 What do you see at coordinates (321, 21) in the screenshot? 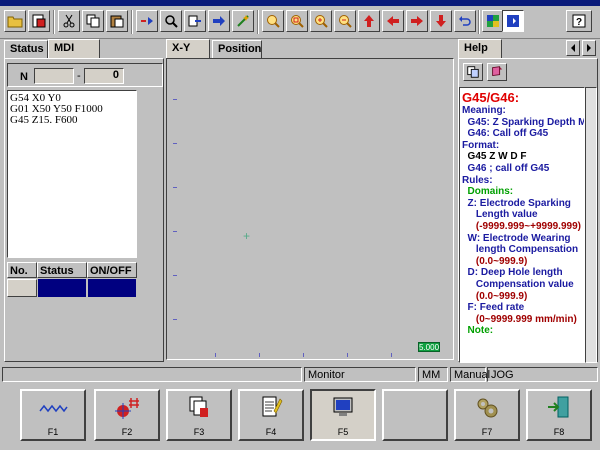
I see `zoom-plus-icon` at bounding box center [321, 21].